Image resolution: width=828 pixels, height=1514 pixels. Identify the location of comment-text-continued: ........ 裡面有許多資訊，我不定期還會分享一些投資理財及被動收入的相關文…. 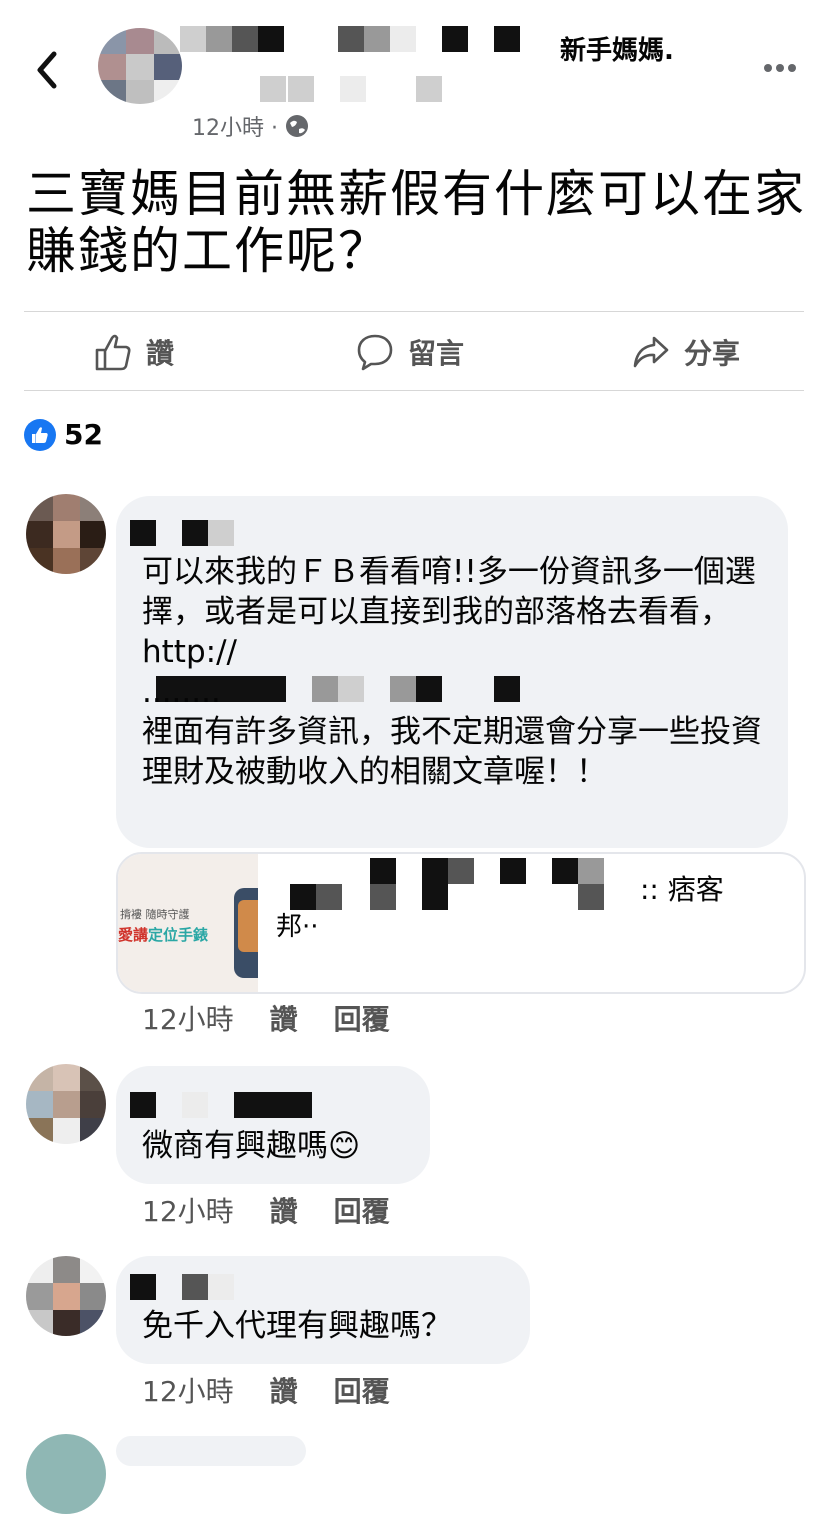
(452, 732).